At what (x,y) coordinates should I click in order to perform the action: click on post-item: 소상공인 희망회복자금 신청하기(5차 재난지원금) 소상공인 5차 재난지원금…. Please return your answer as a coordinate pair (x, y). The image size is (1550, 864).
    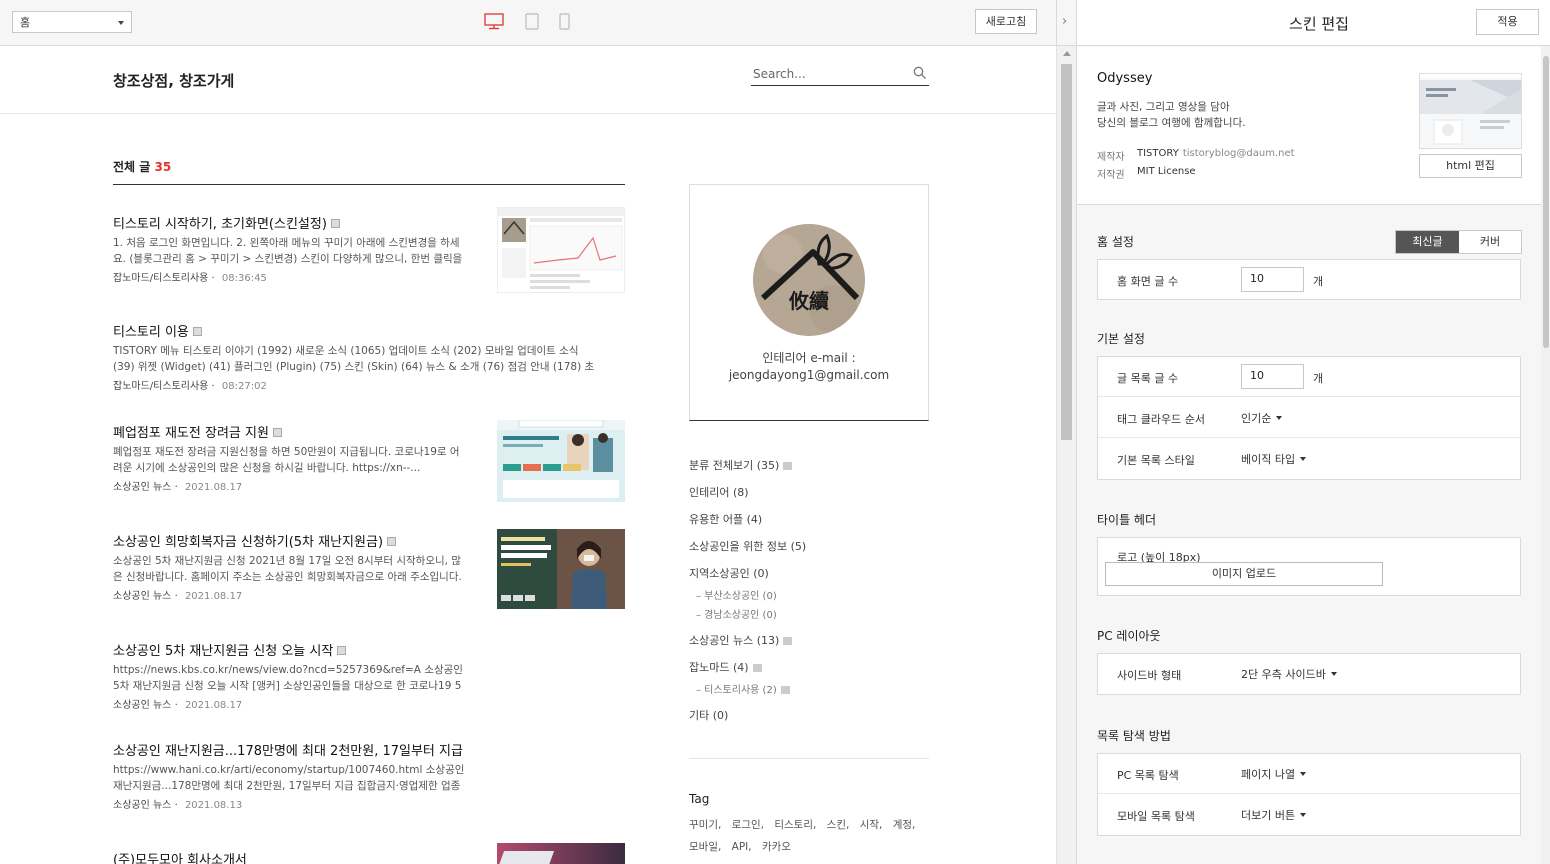
    Looking at the image, I should click on (369, 569).